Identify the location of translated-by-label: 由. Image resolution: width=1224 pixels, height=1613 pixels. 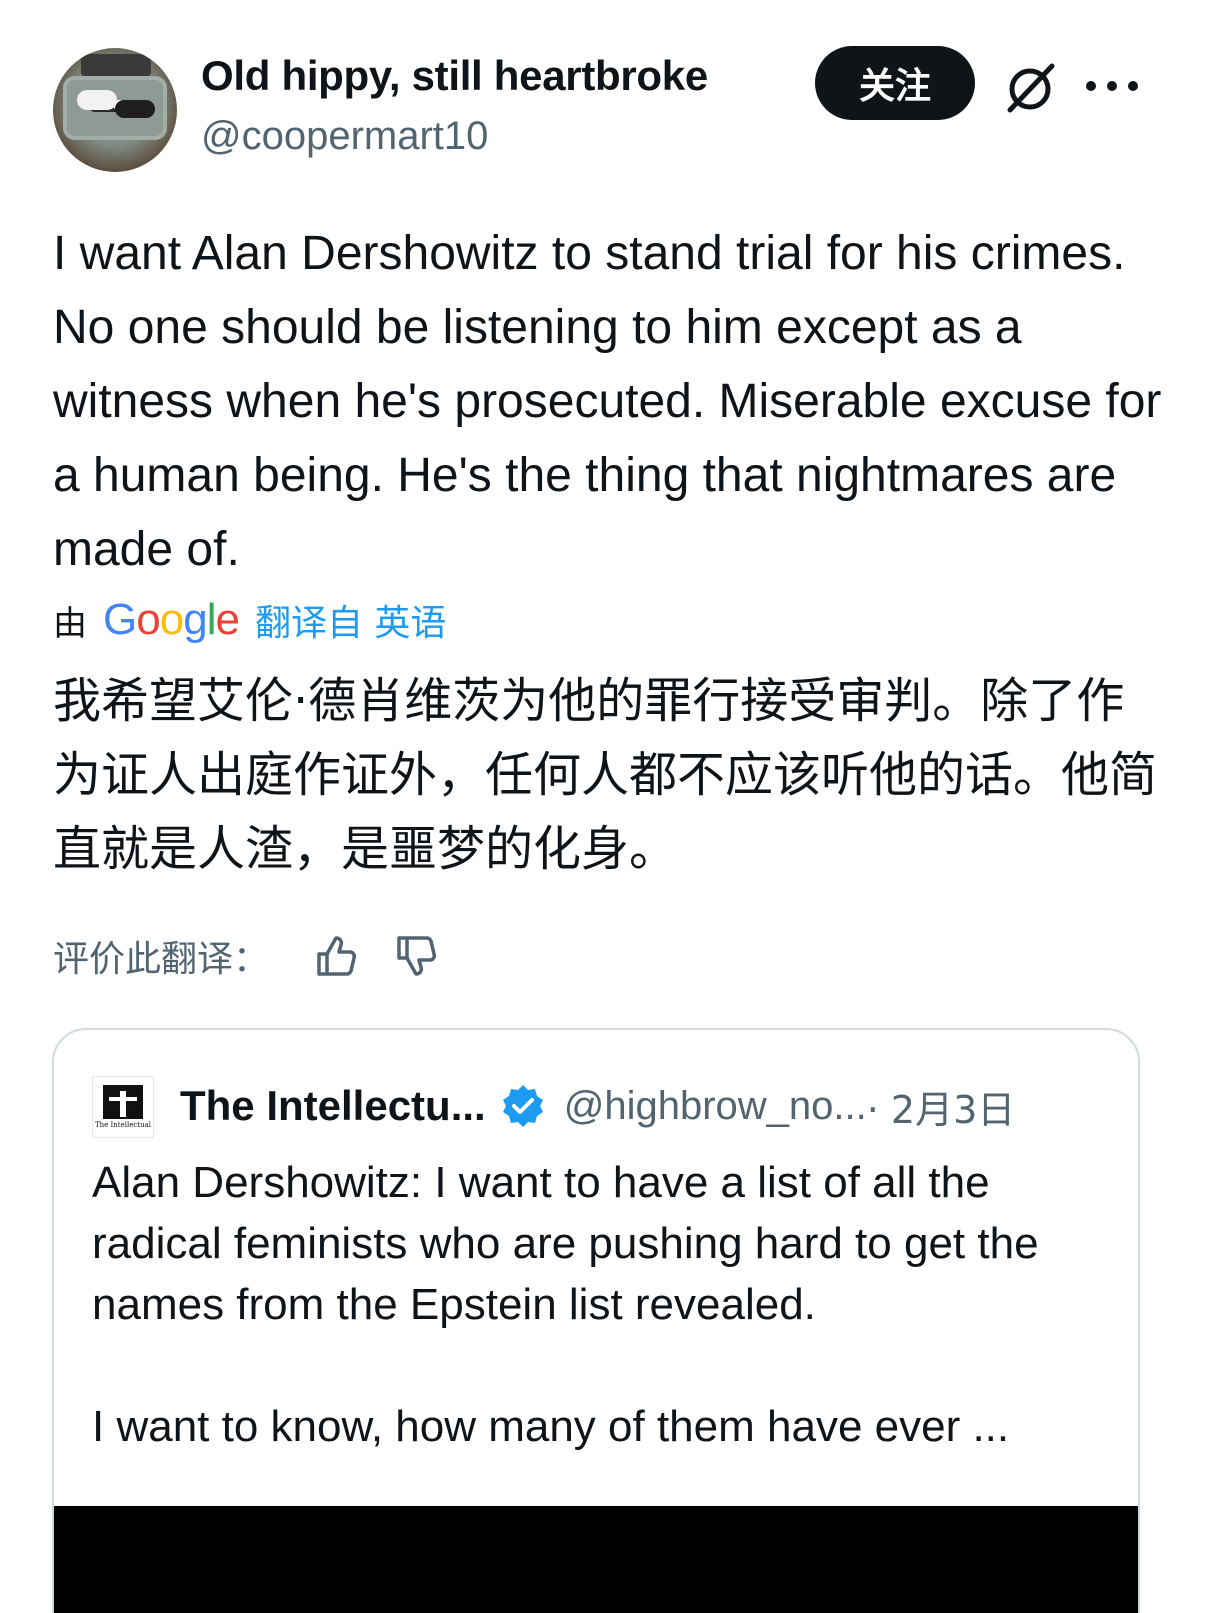
(70, 623).